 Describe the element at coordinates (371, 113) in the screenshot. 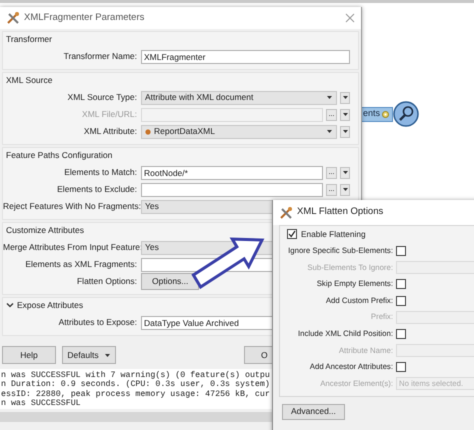

I see `node-label: ents` at that location.